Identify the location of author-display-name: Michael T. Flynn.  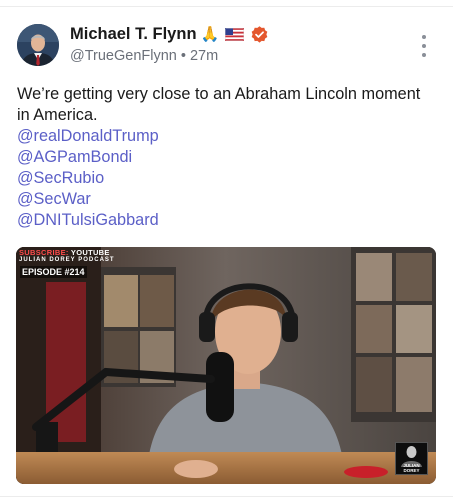
(133, 34).